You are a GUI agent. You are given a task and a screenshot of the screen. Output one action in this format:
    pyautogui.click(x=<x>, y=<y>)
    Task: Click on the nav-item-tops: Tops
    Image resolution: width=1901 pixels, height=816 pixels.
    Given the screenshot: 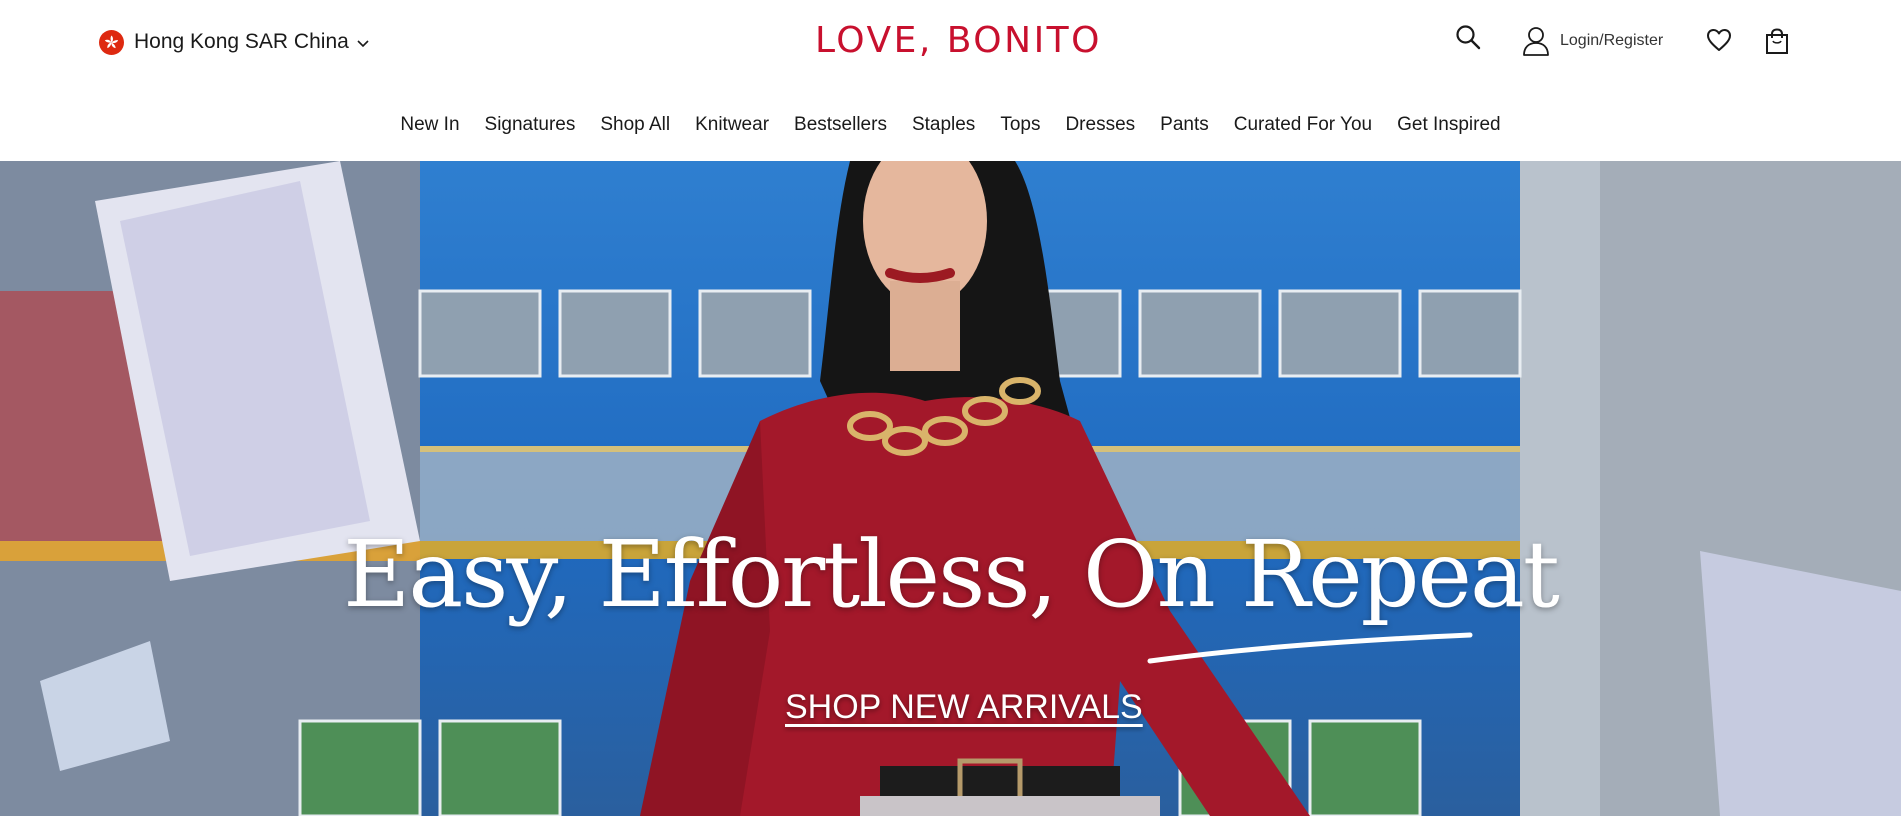 What is the action you would take?
    pyautogui.click(x=1020, y=125)
    